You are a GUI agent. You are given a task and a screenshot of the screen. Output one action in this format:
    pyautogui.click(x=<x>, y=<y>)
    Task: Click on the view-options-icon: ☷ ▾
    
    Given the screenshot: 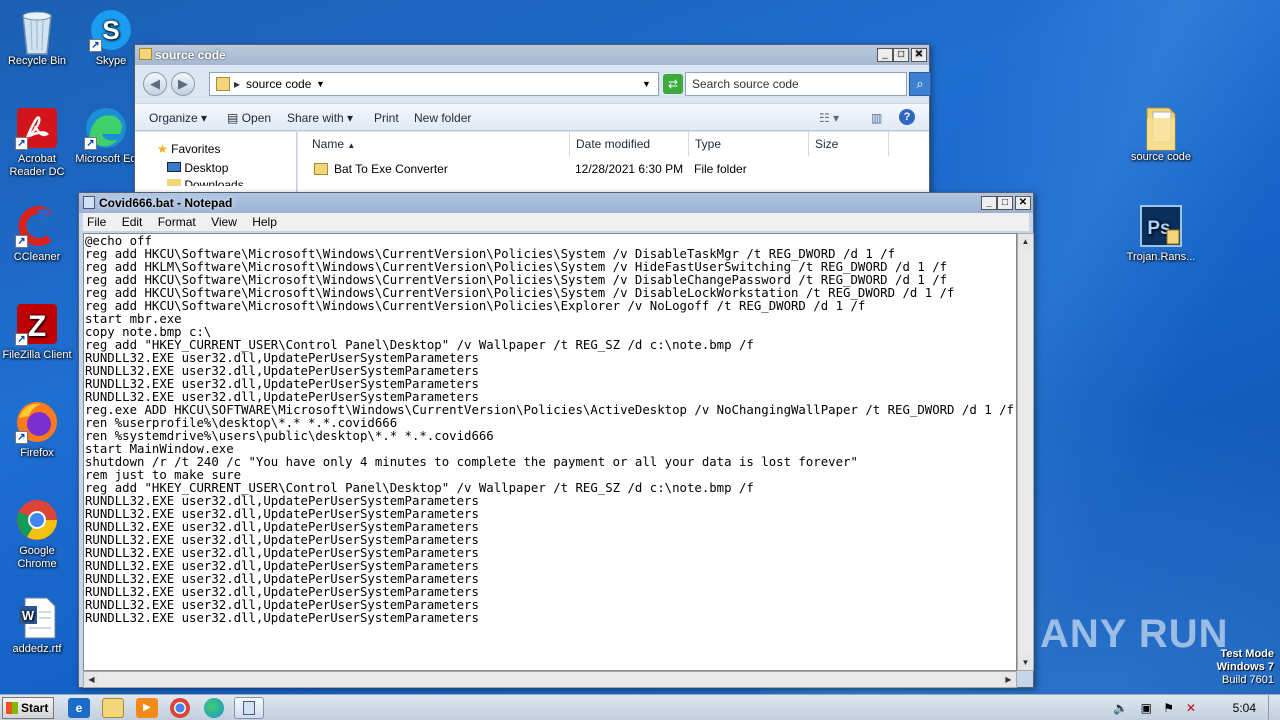 What is the action you would take?
    pyautogui.click(x=829, y=118)
    